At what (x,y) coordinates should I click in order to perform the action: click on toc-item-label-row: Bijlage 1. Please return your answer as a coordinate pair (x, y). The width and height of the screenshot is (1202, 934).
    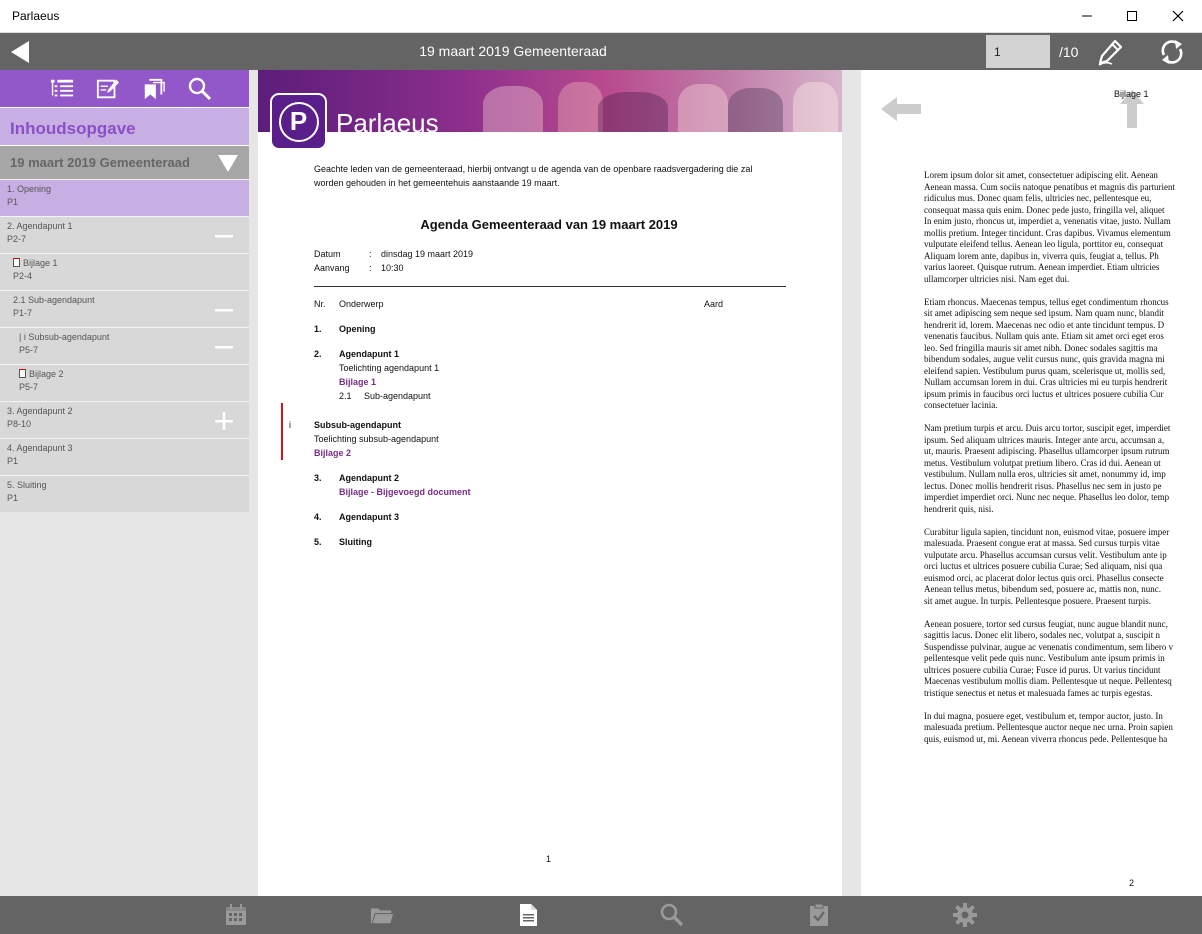
    Looking at the image, I should click on (131, 263).